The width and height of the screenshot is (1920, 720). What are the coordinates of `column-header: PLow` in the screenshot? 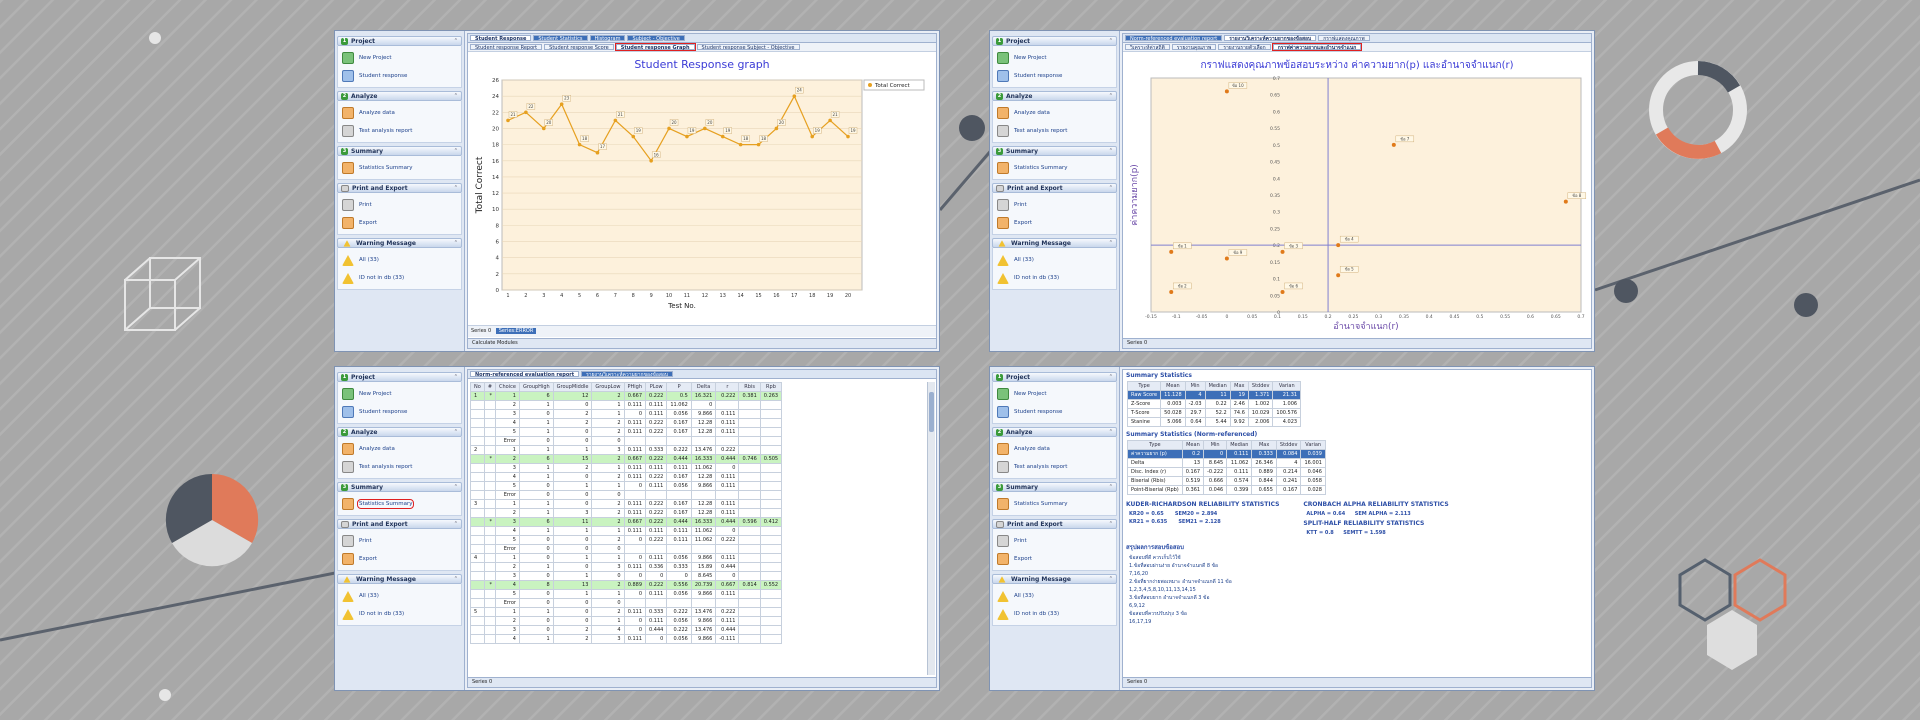 It's located at (656, 387).